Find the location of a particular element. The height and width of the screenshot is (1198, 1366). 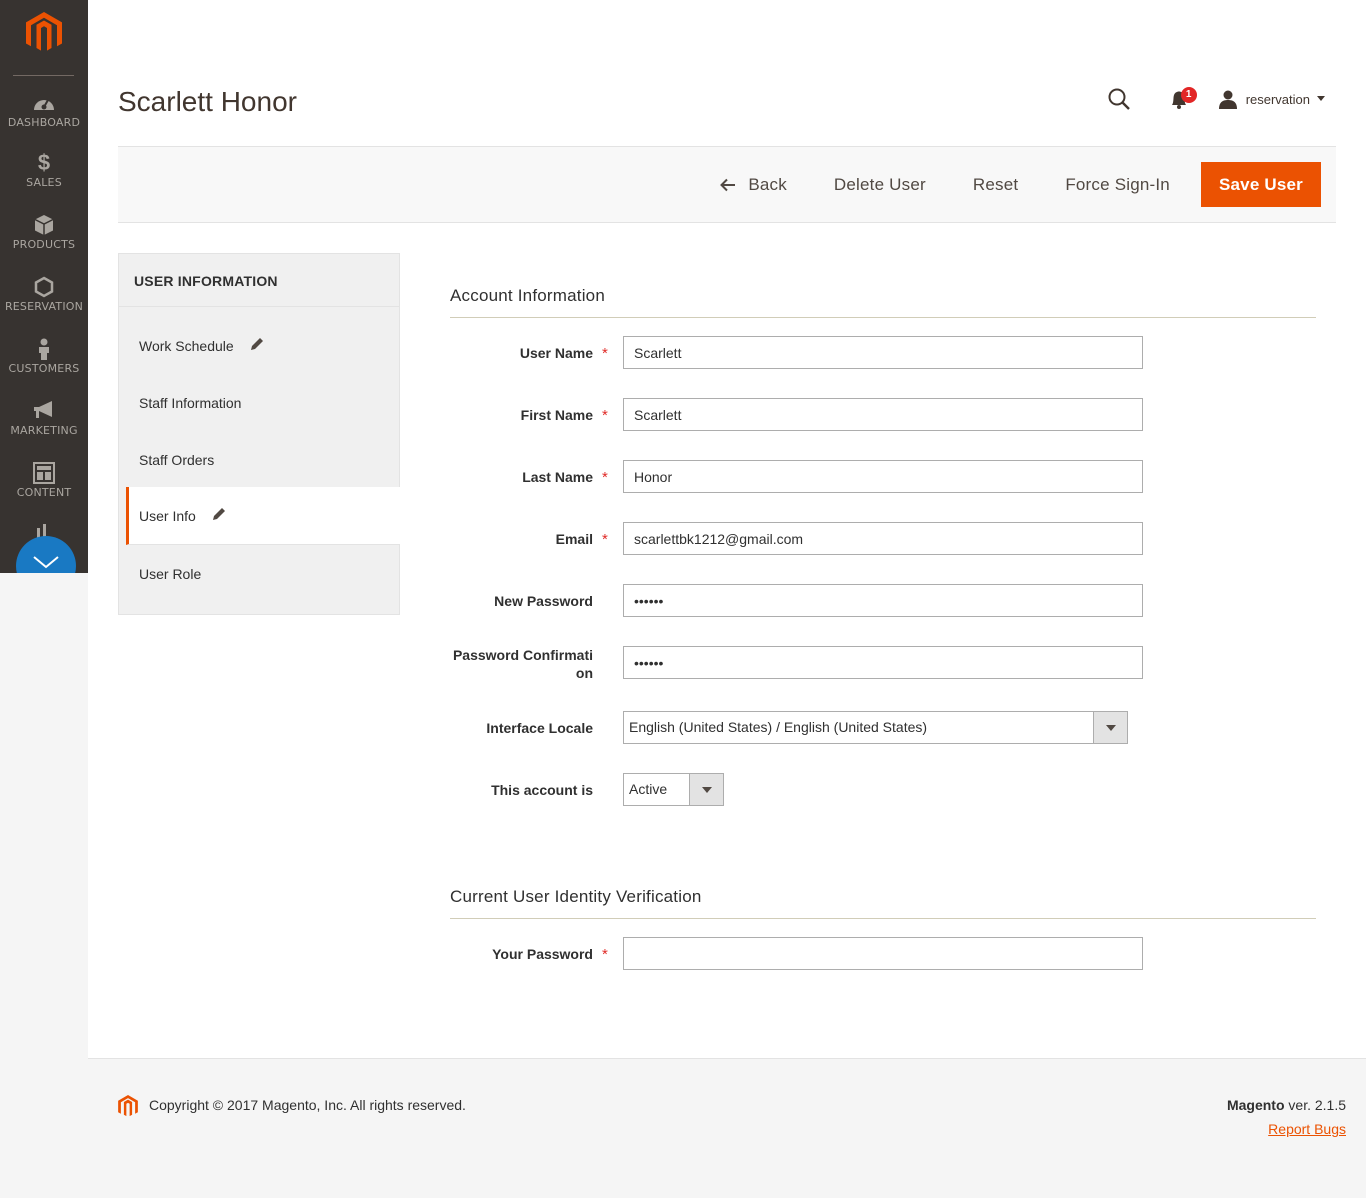

label-line-2: on is located at coordinates (584, 673).